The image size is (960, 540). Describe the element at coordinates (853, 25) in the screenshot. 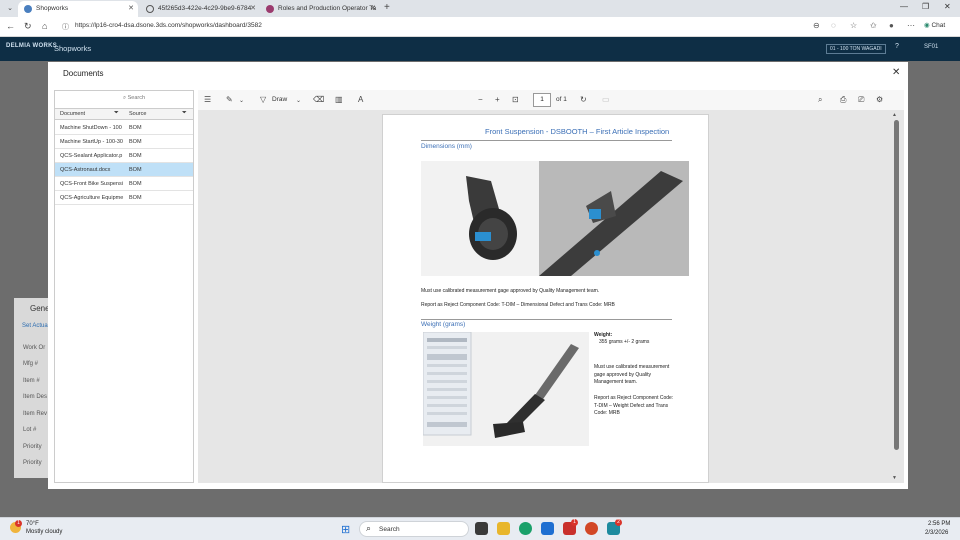

I see `favorite-star-icon: ☆` at that location.